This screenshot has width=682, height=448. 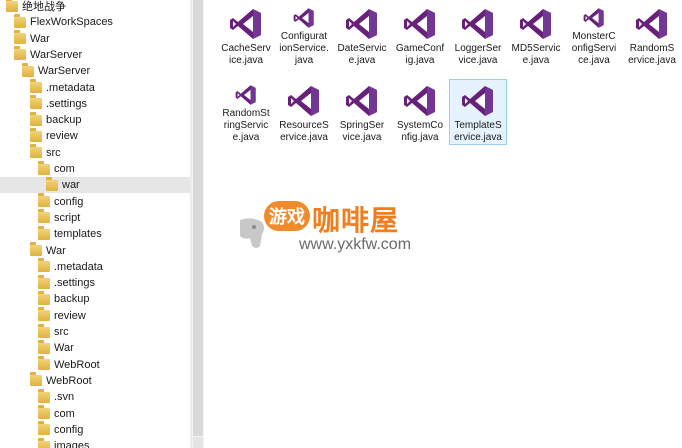 I want to click on file-name: RandomSt ringServic e.java, so click(x=246, y=126).